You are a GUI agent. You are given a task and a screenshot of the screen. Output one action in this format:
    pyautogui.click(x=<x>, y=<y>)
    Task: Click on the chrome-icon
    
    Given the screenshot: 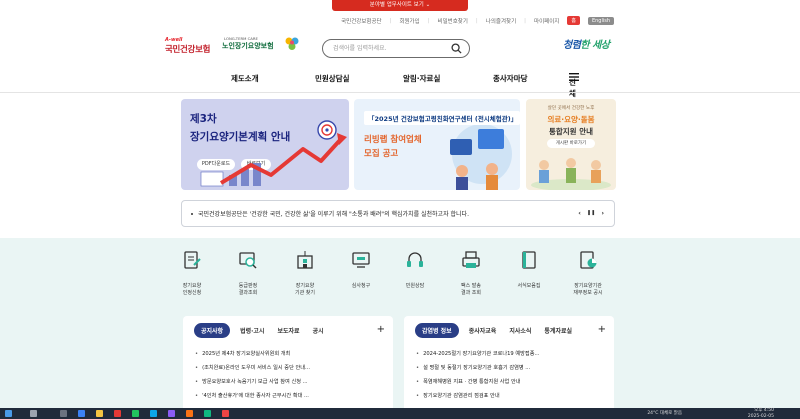 What is the action you would take?
    pyautogui.click(x=135, y=413)
    